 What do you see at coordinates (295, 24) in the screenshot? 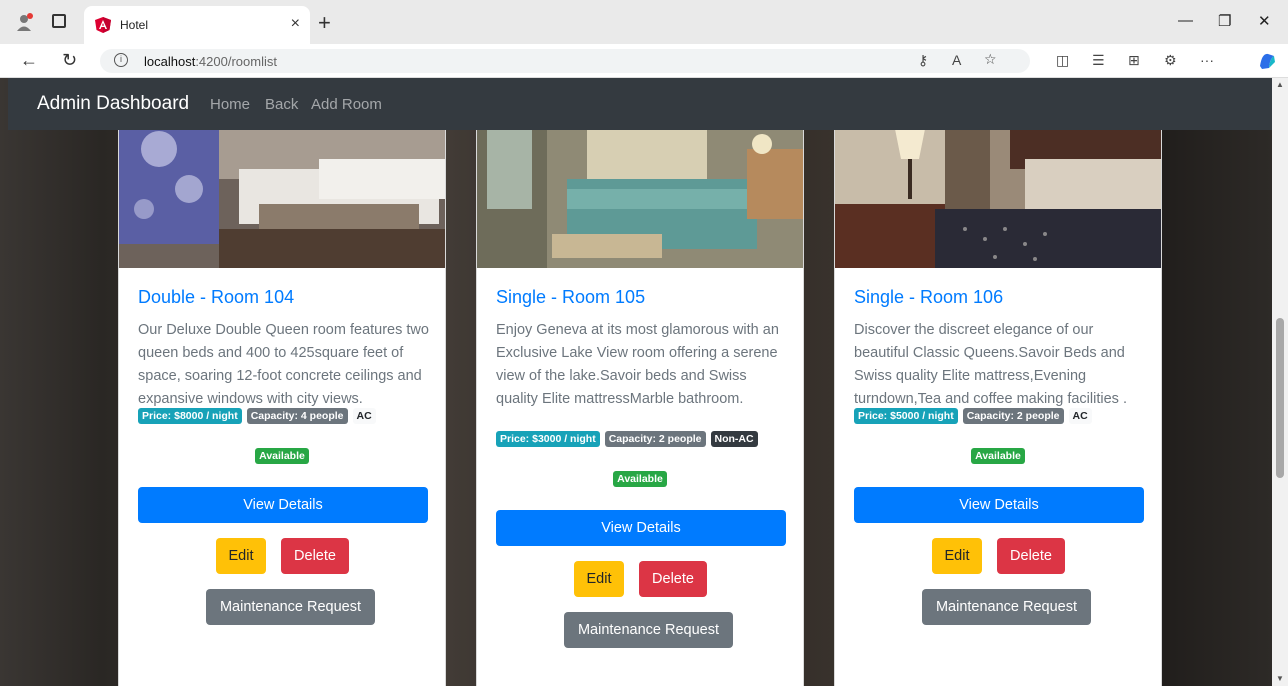
I see `close-tab-icon: ×` at bounding box center [295, 24].